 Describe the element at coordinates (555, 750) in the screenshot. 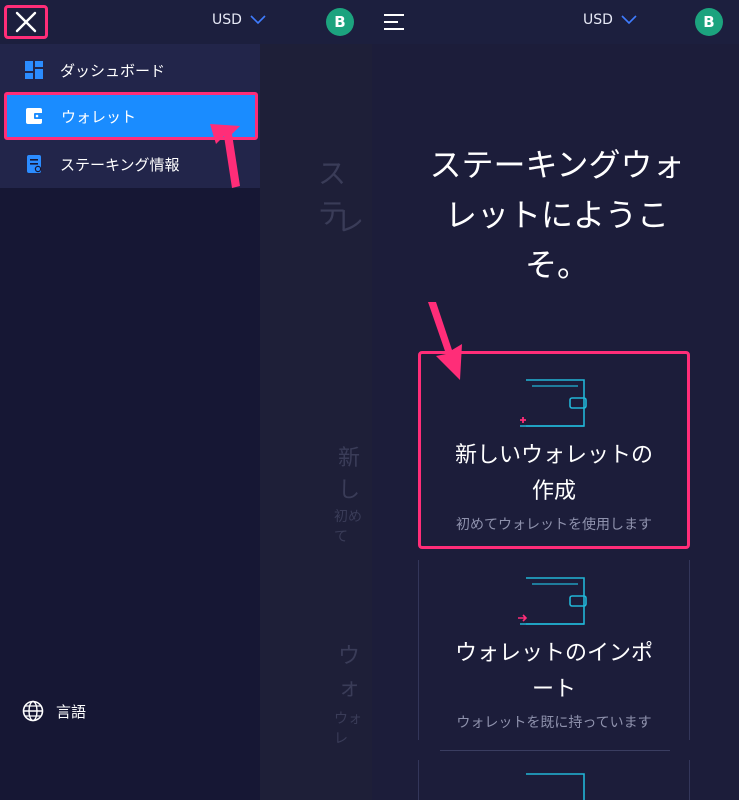

I see `card-divider` at that location.